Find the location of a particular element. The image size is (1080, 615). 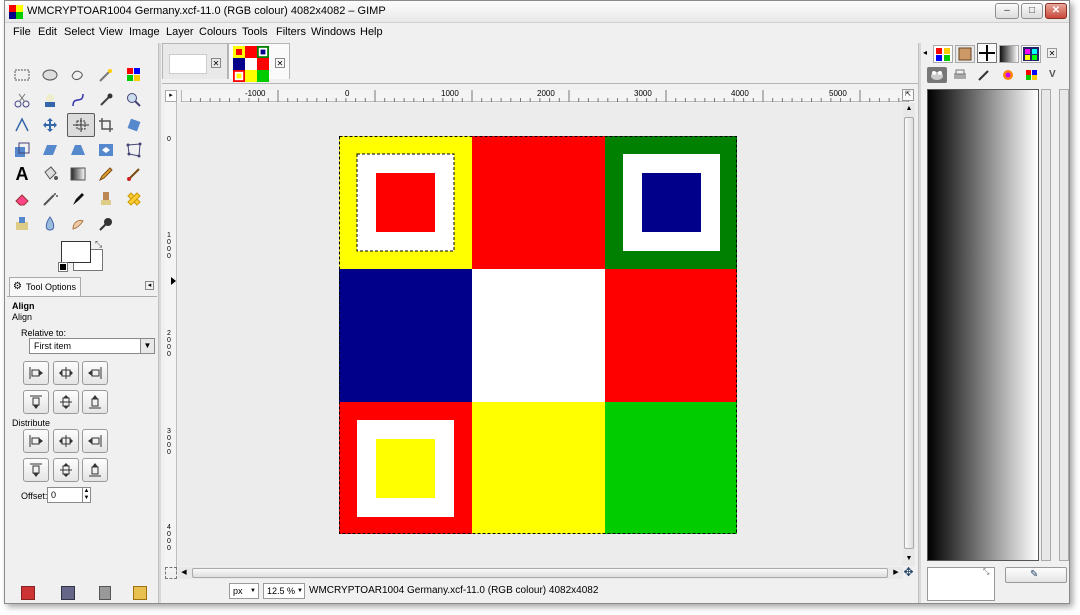

scissors-icon is located at coordinates (22, 100).